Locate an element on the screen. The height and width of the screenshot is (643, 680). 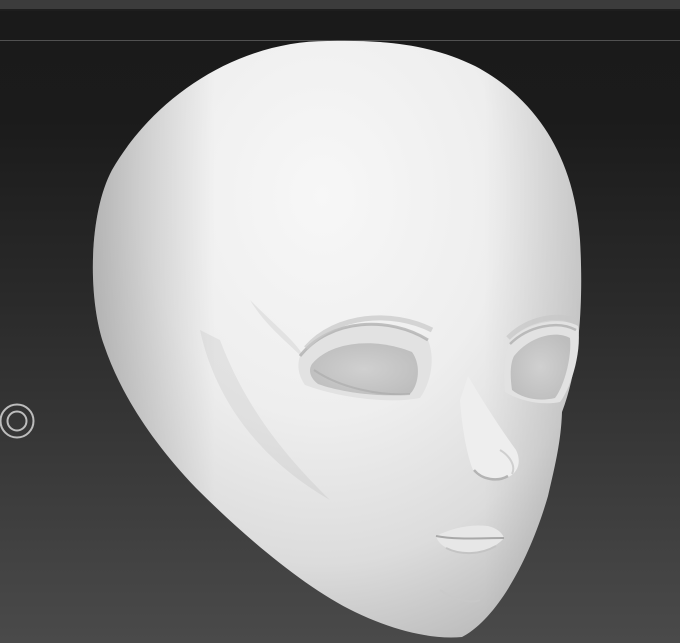
rotation-gizmo is located at coordinates (18, 421).